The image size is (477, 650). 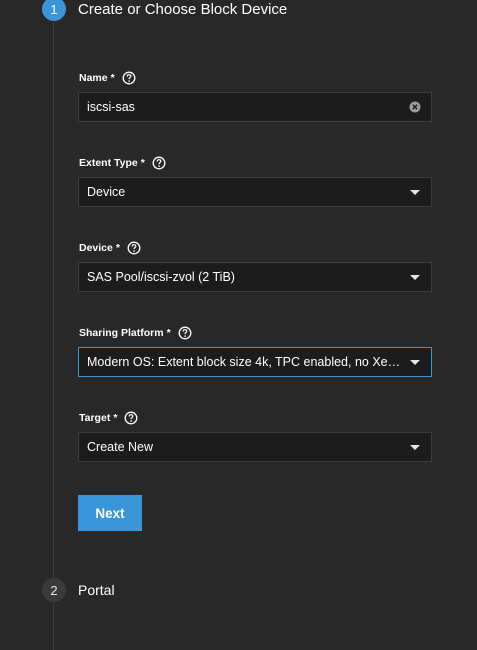 What do you see at coordinates (96, 590) in the screenshot?
I see `step-2-title: Portal` at bounding box center [96, 590].